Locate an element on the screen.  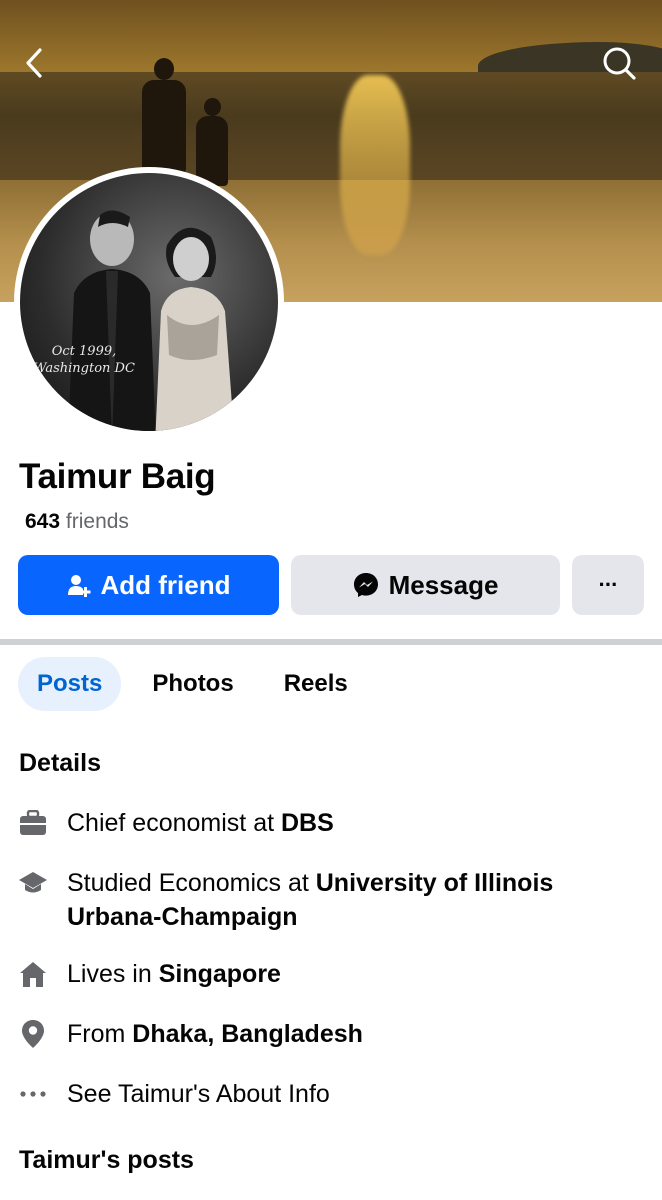
cover-child-silhouette is located at coordinates (212, 142).